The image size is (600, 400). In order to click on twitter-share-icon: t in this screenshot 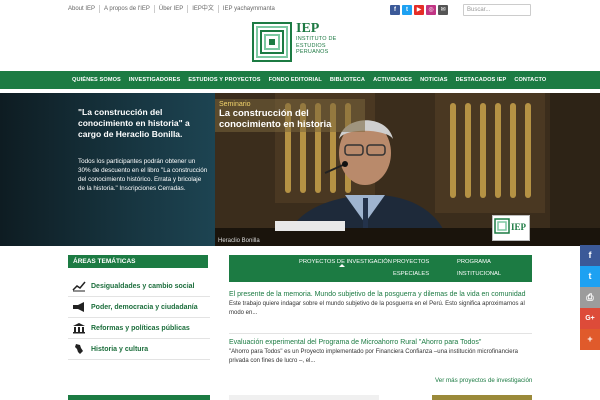, I will do `click(590, 276)`.